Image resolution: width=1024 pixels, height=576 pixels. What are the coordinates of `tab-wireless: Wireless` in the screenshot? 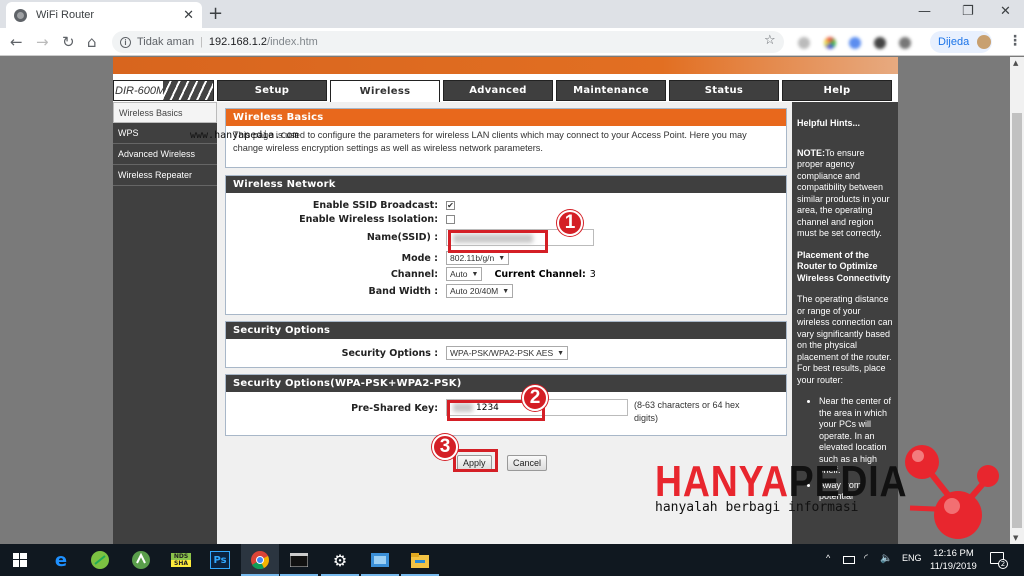 It's located at (385, 91).